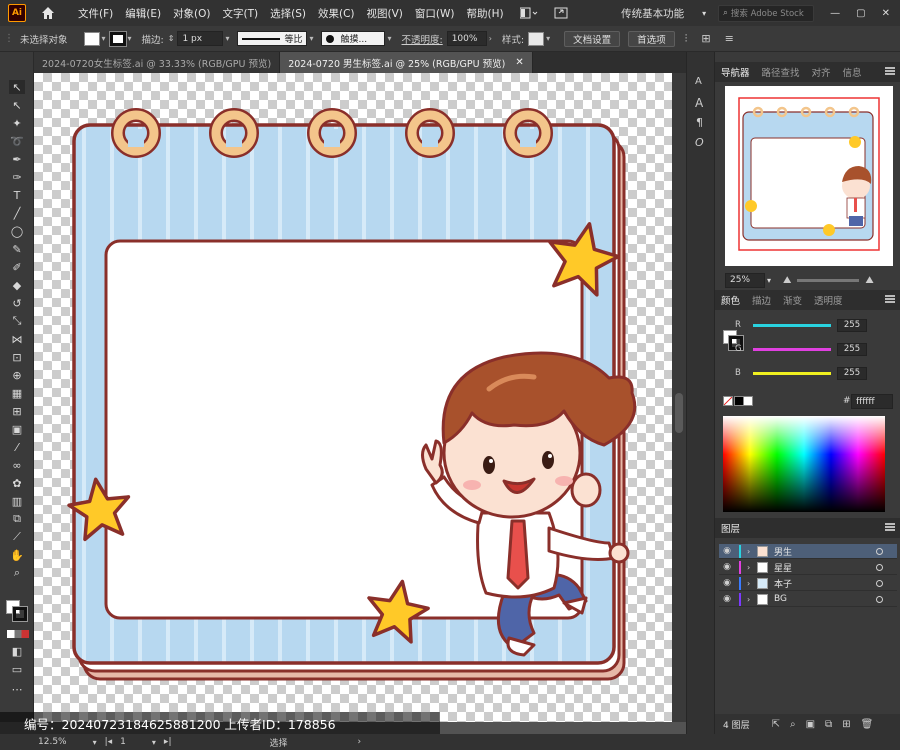 The width and height of the screenshot is (900, 750). What do you see at coordinates (17, 123) in the screenshot?
I see `magic-wand-icon: ✦` at bounding box center [17, 123].